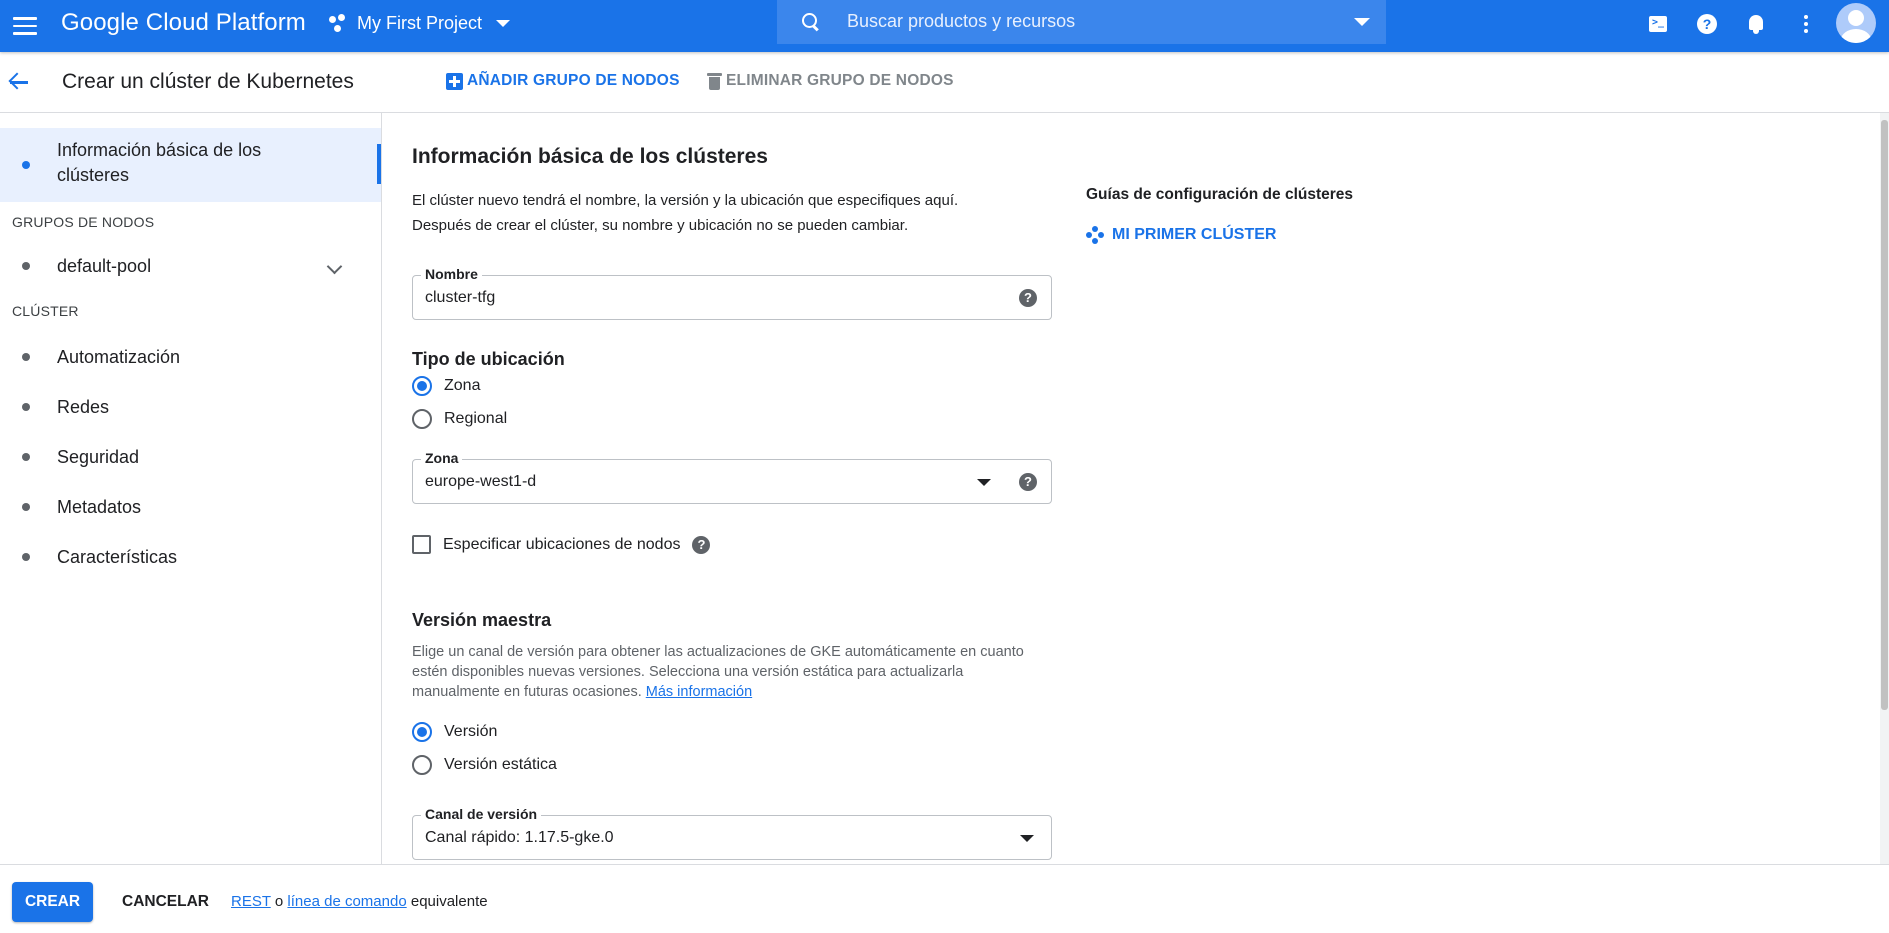 This screenshot has width=1889, height=933. I want to click on specify-node-locations-checkbox: Especificar ubicaciones de nodos ?, so click(561, 544).